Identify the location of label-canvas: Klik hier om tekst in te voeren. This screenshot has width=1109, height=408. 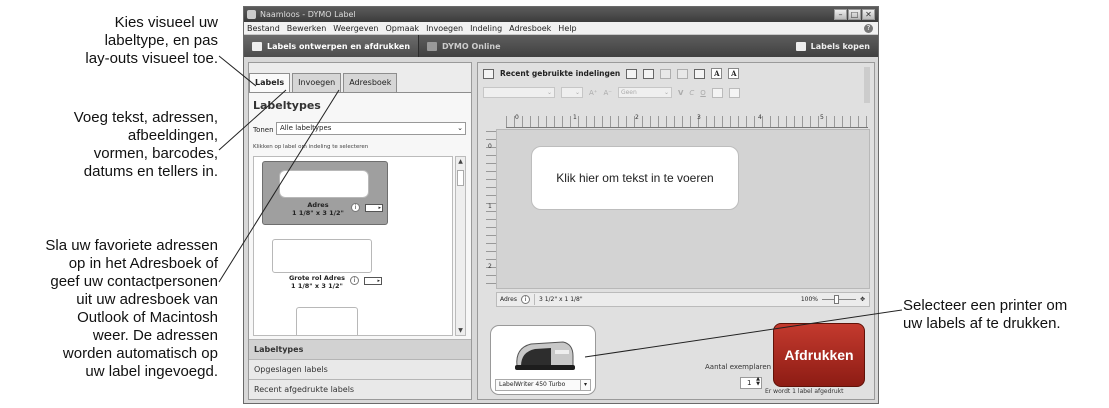
(683, 209).